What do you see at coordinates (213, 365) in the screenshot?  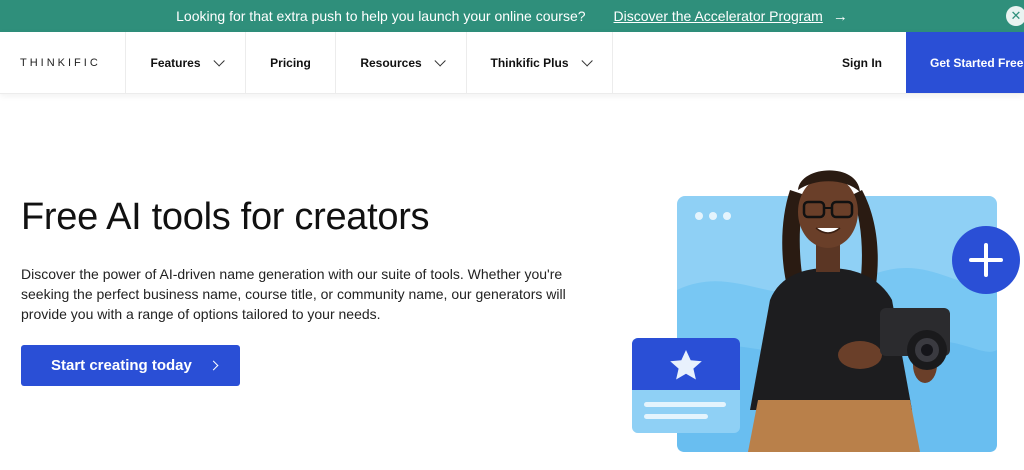 I see `chevron-right-icon` at bounding box center [213, 365].